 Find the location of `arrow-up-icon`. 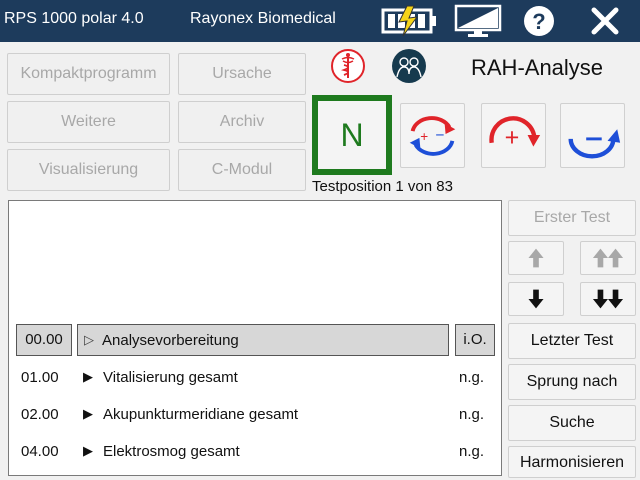

arrow-up-icon is located at coordinates (536, 258).